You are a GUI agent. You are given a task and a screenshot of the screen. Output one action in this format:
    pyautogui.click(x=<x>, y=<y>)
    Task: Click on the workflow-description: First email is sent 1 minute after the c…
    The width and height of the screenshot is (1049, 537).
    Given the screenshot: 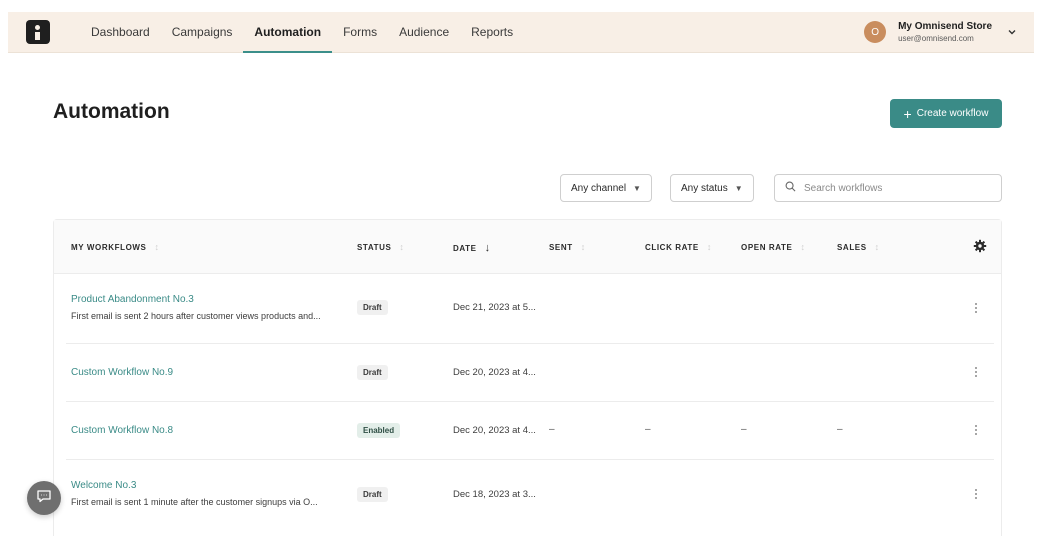 What is the action you would take?
    pyautogui.click(x=194, y=502)
    